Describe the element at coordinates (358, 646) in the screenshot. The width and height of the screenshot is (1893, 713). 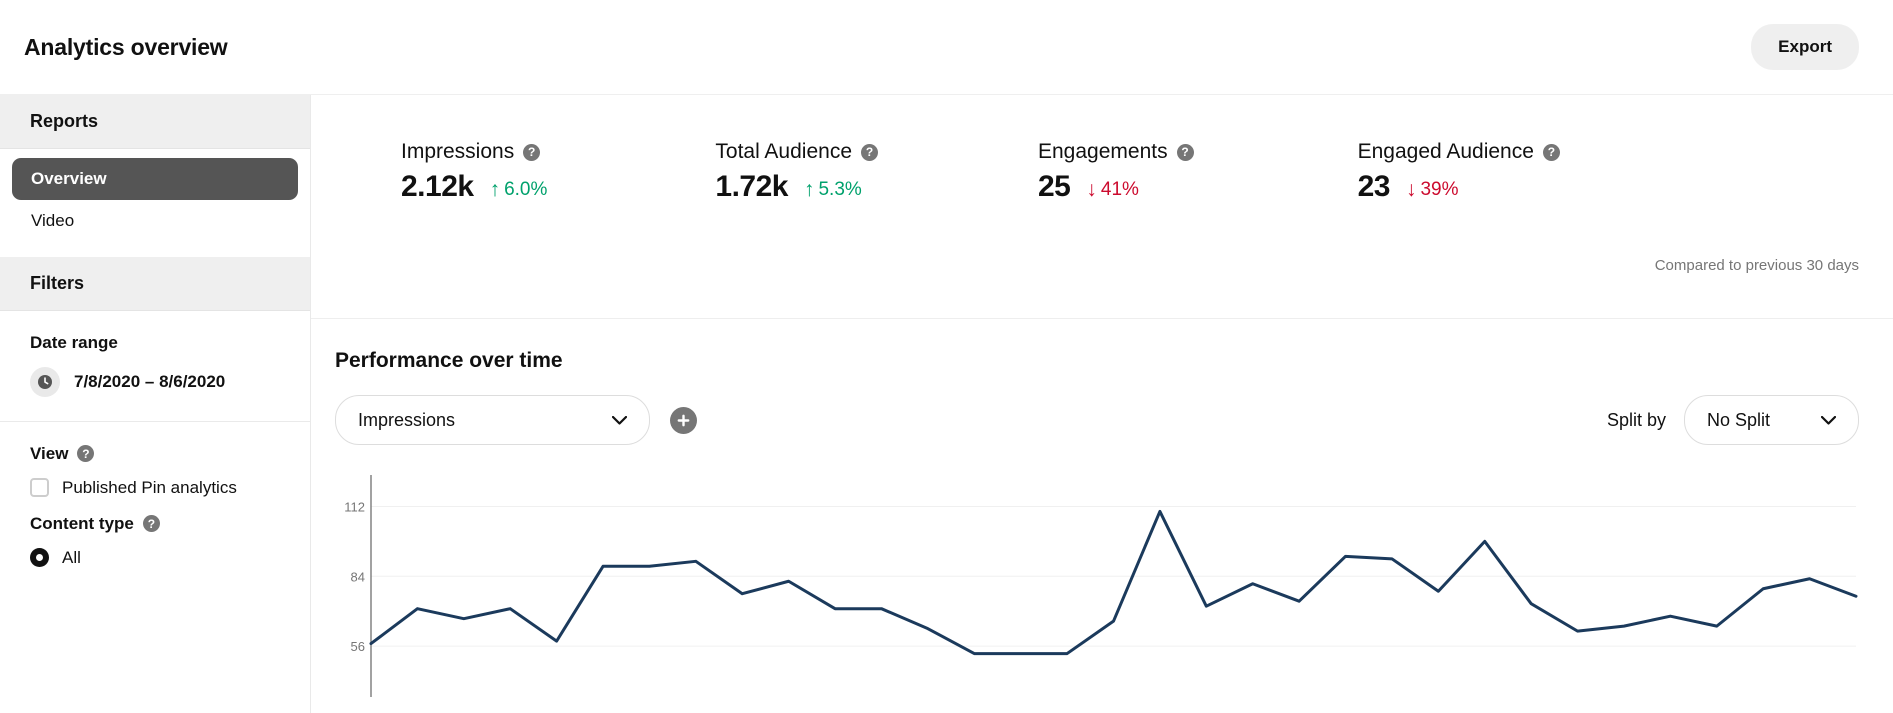
I see `svg-text: 56` at that location.